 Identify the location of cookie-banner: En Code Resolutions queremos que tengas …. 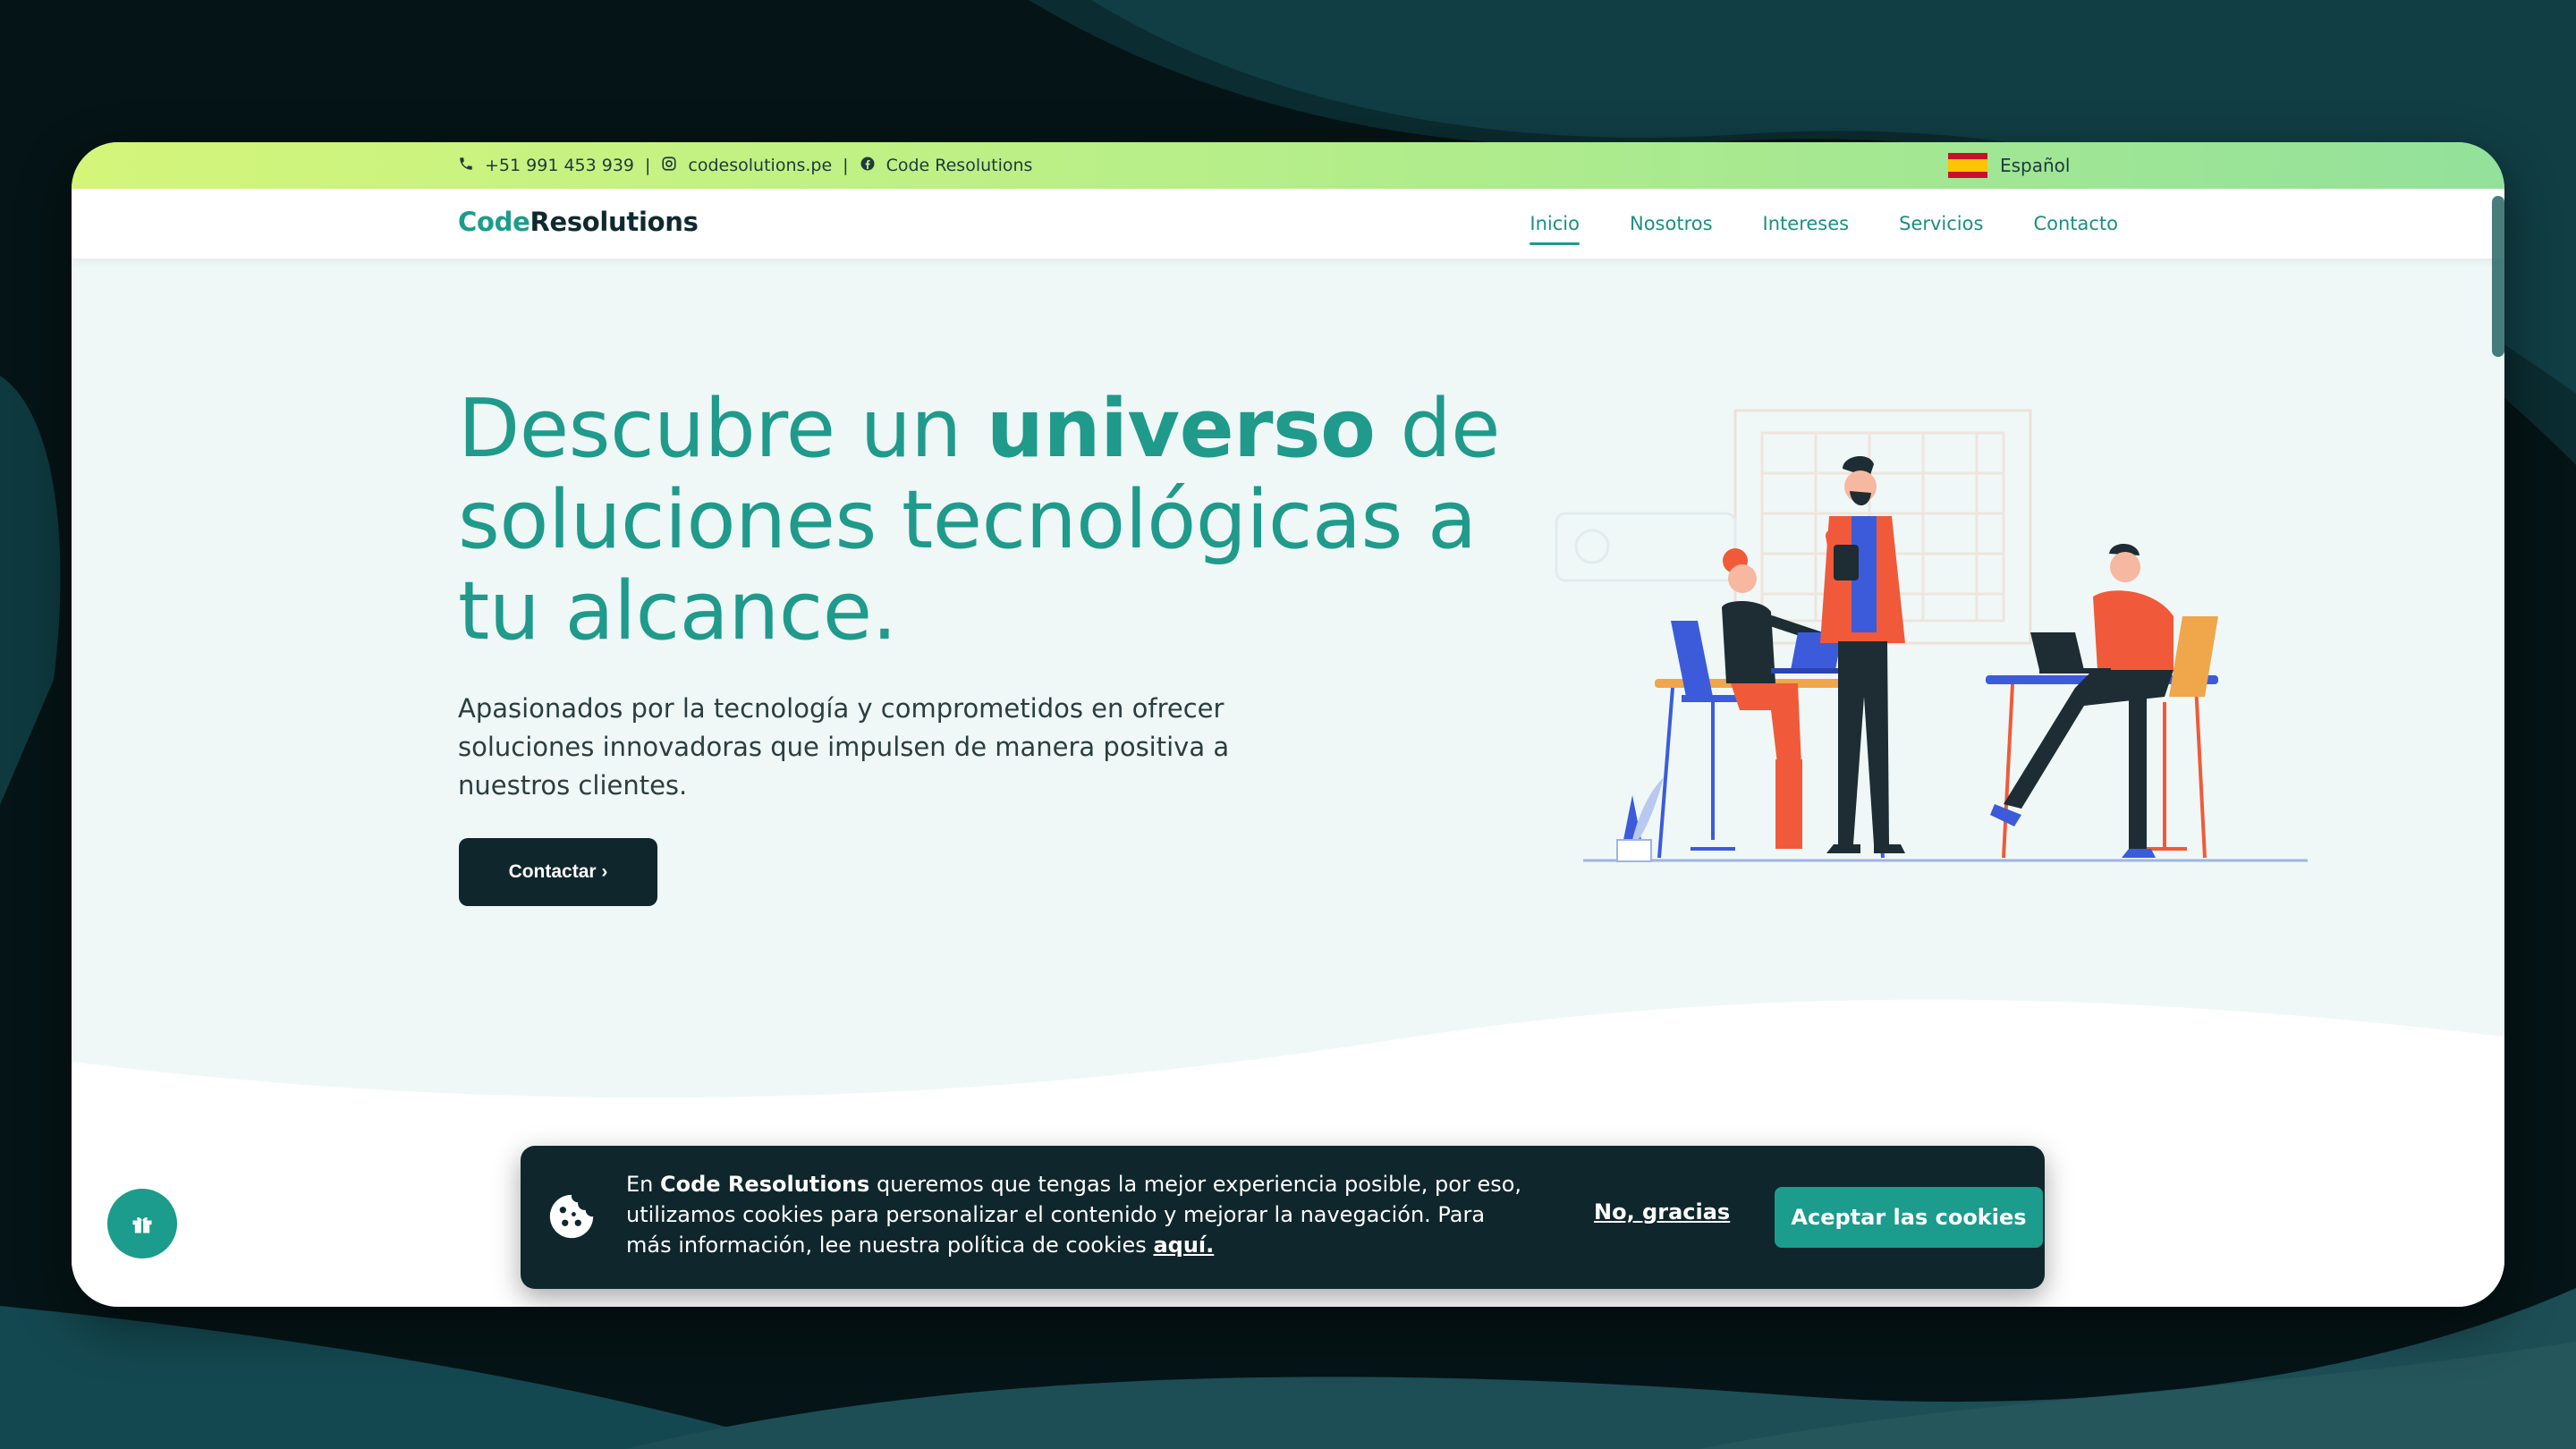
(1283, 1217).